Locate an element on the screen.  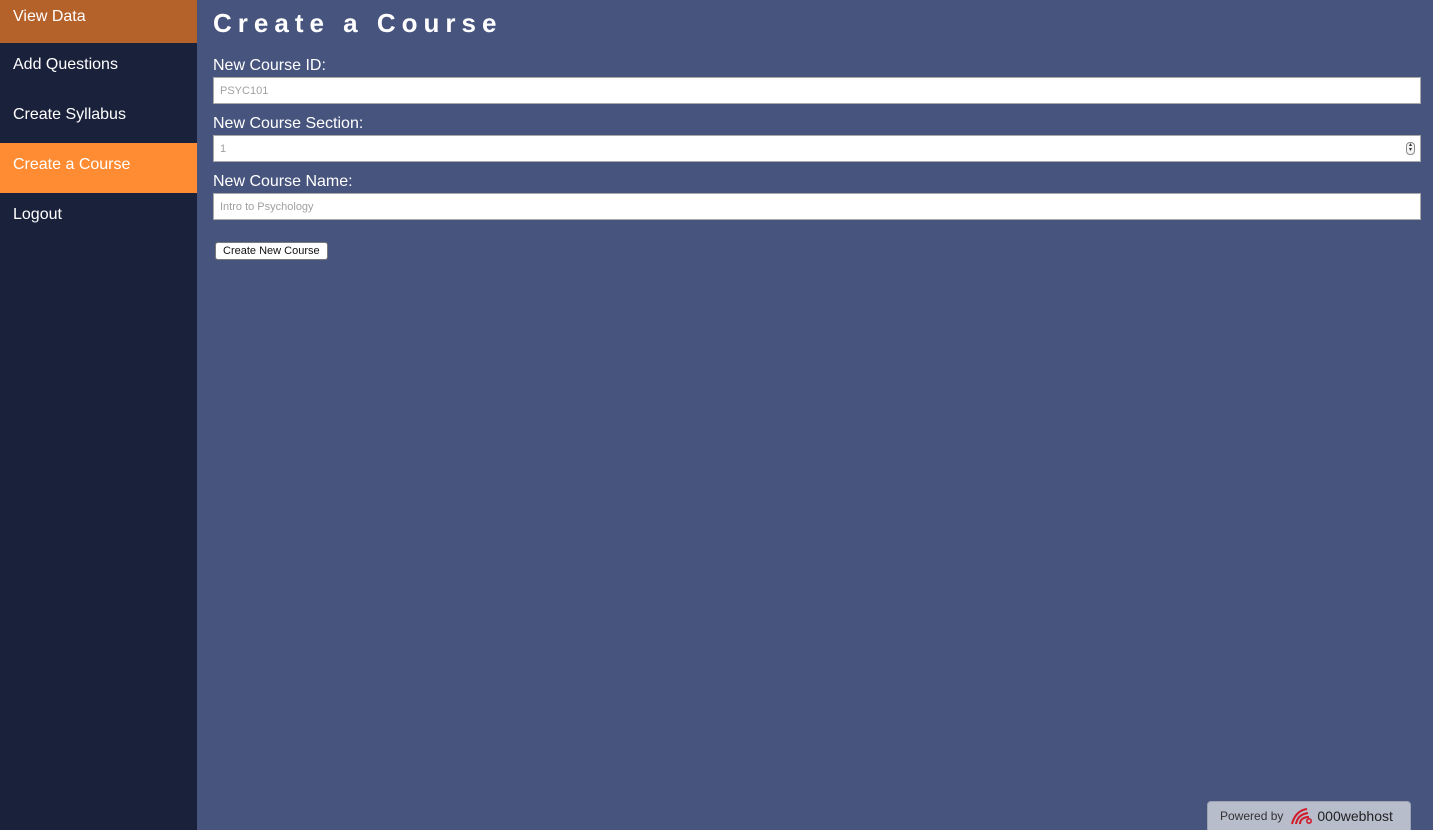
sidebar-item-logout: Logout is located at coordinates (98, 218).